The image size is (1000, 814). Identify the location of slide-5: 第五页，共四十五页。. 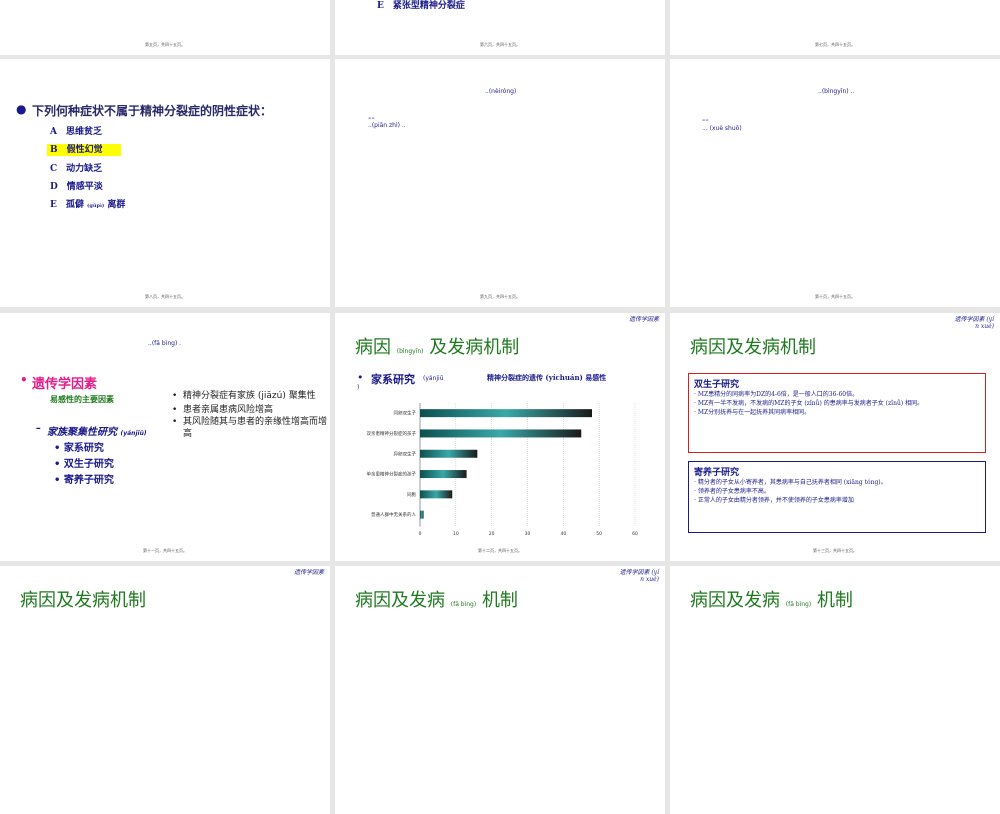
(165, 27).